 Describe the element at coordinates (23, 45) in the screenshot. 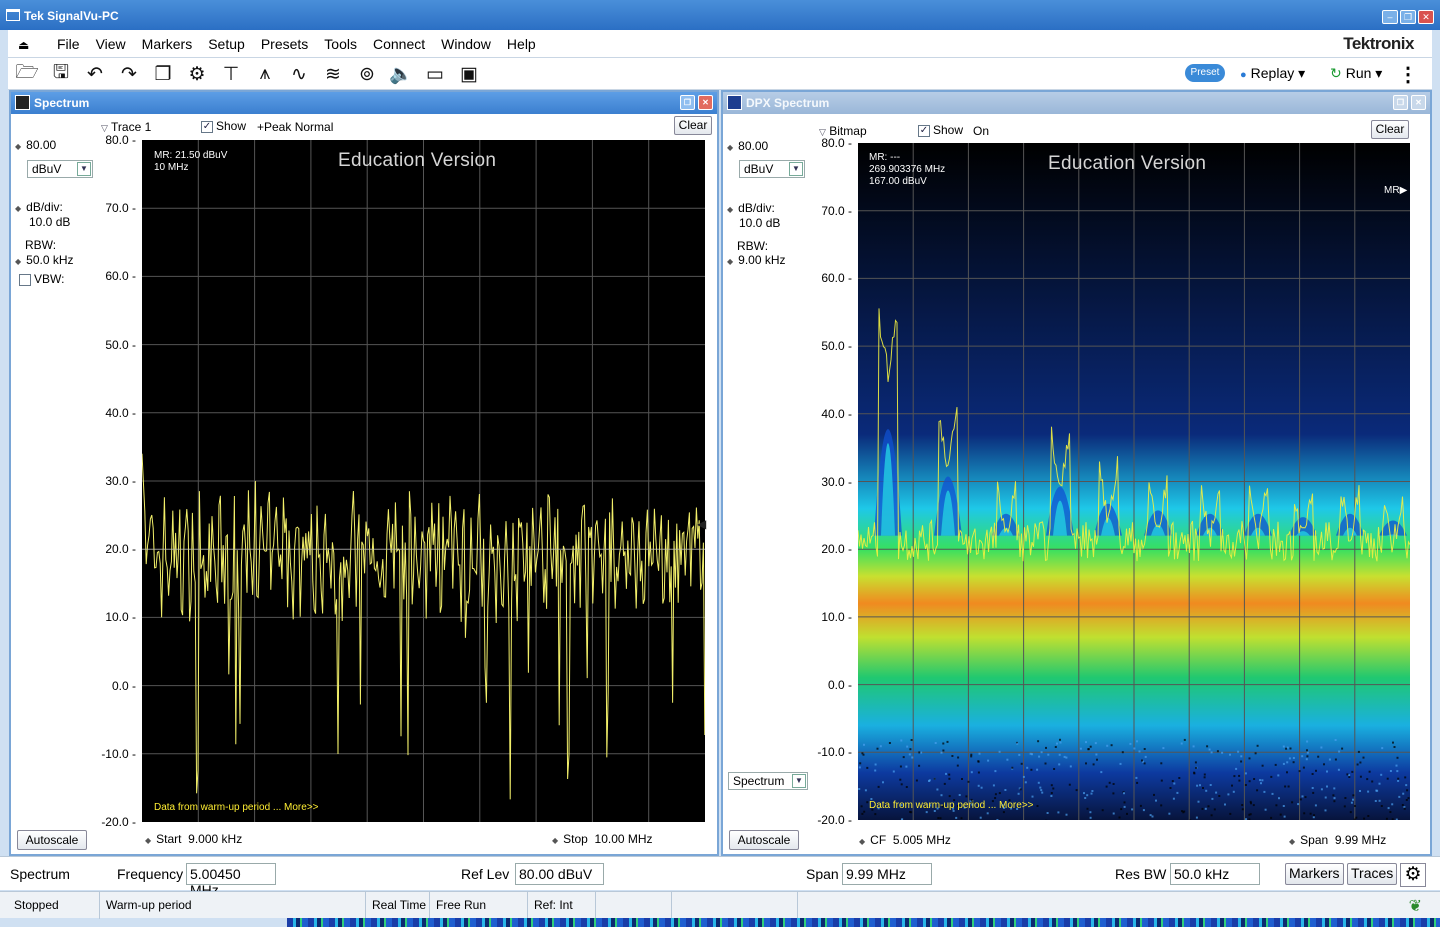

I see `eject-icon: ⏏` at that location.